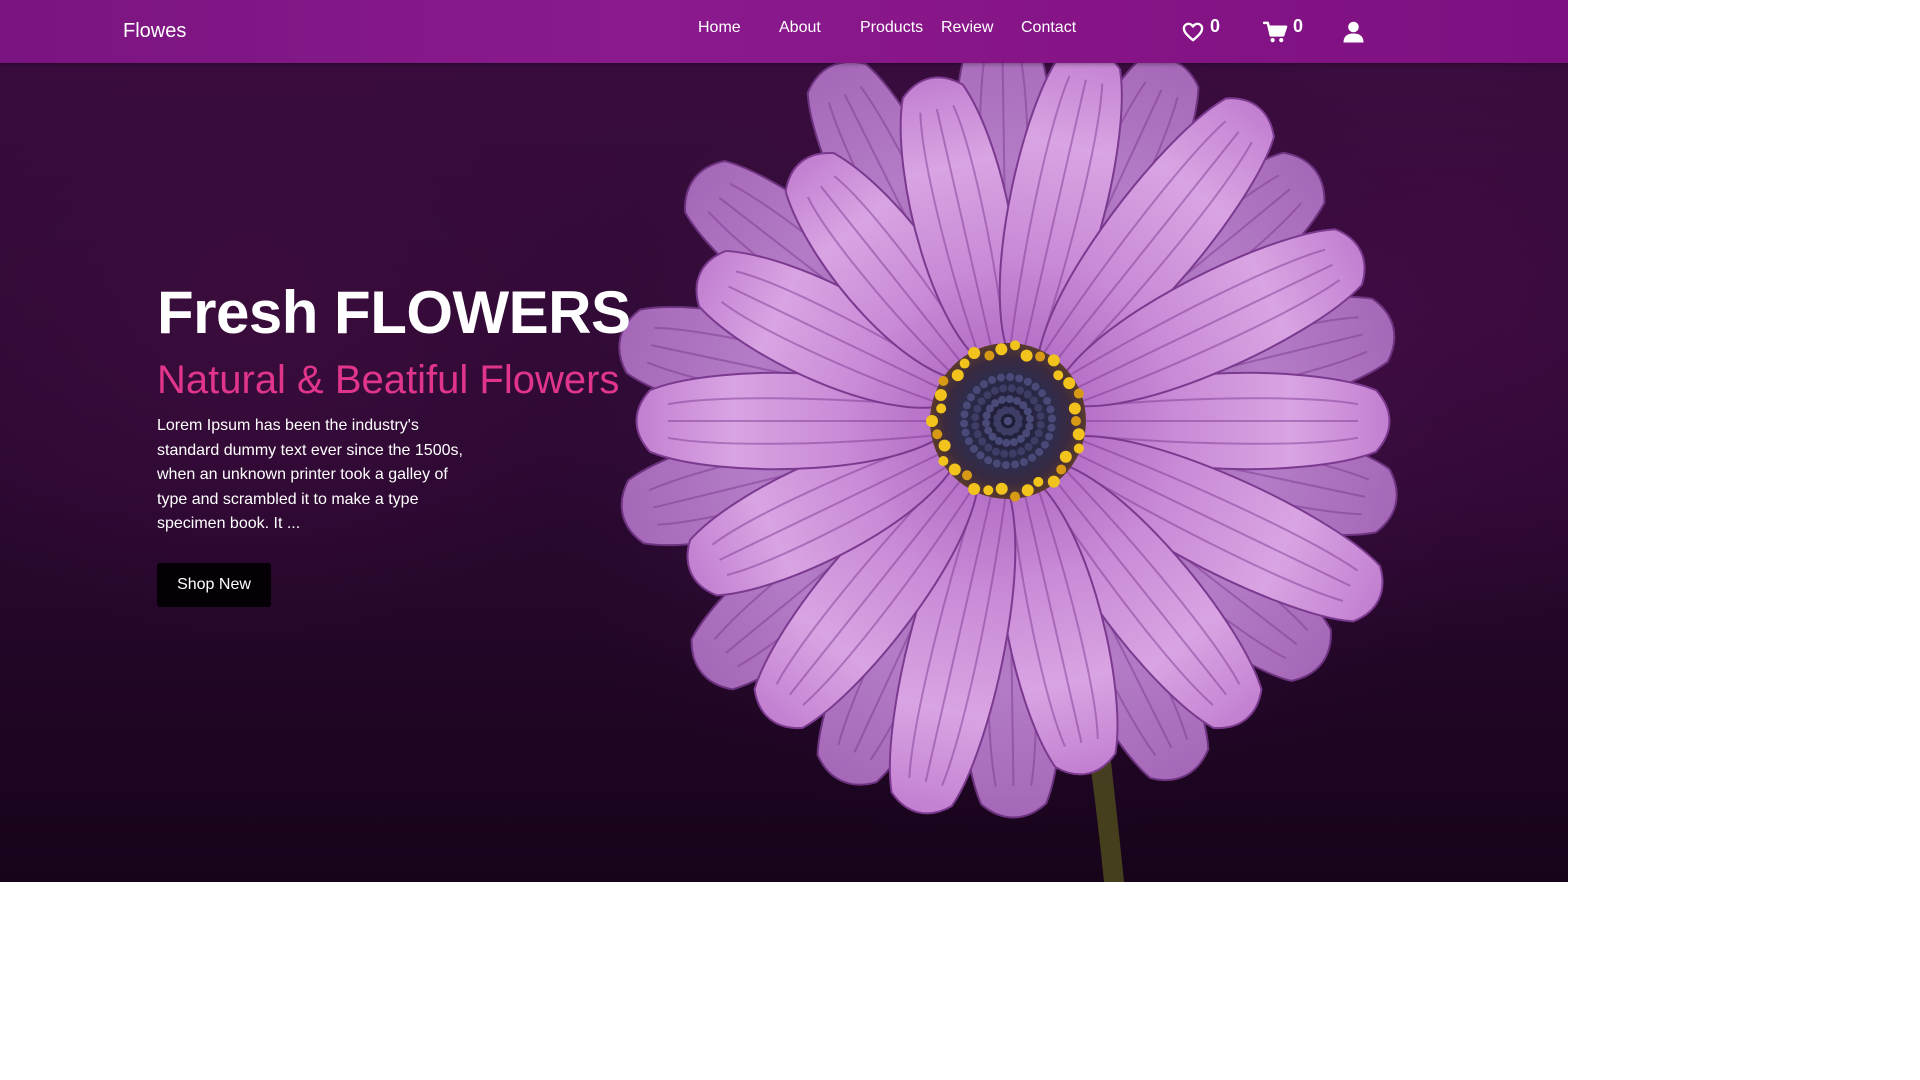 This screenshot has width=1920, height=1080. I want to click on heart-icon, so click(1193, 32).